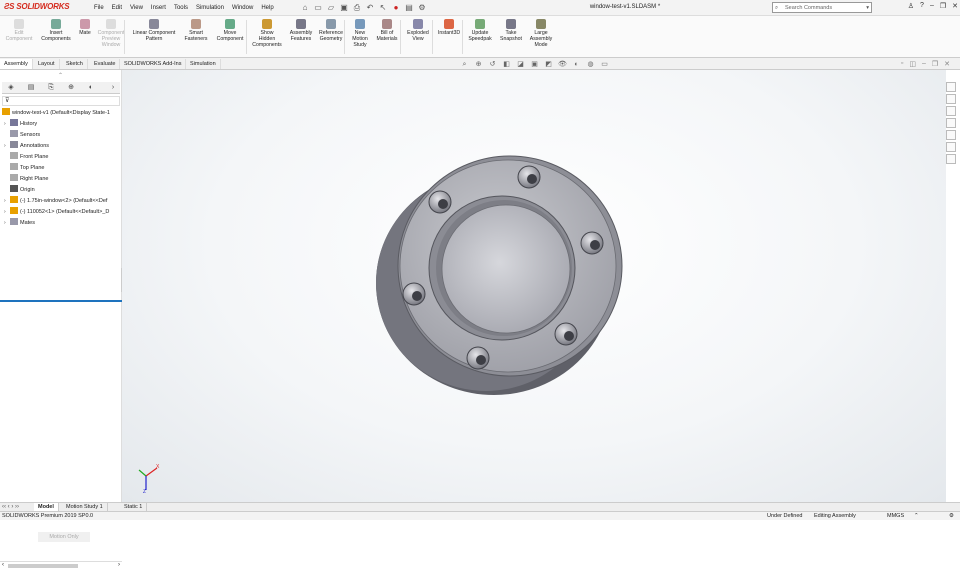 The image size is (960, 569). I want to click on display-manager-tab-icon: ◐, so click(91, 88).